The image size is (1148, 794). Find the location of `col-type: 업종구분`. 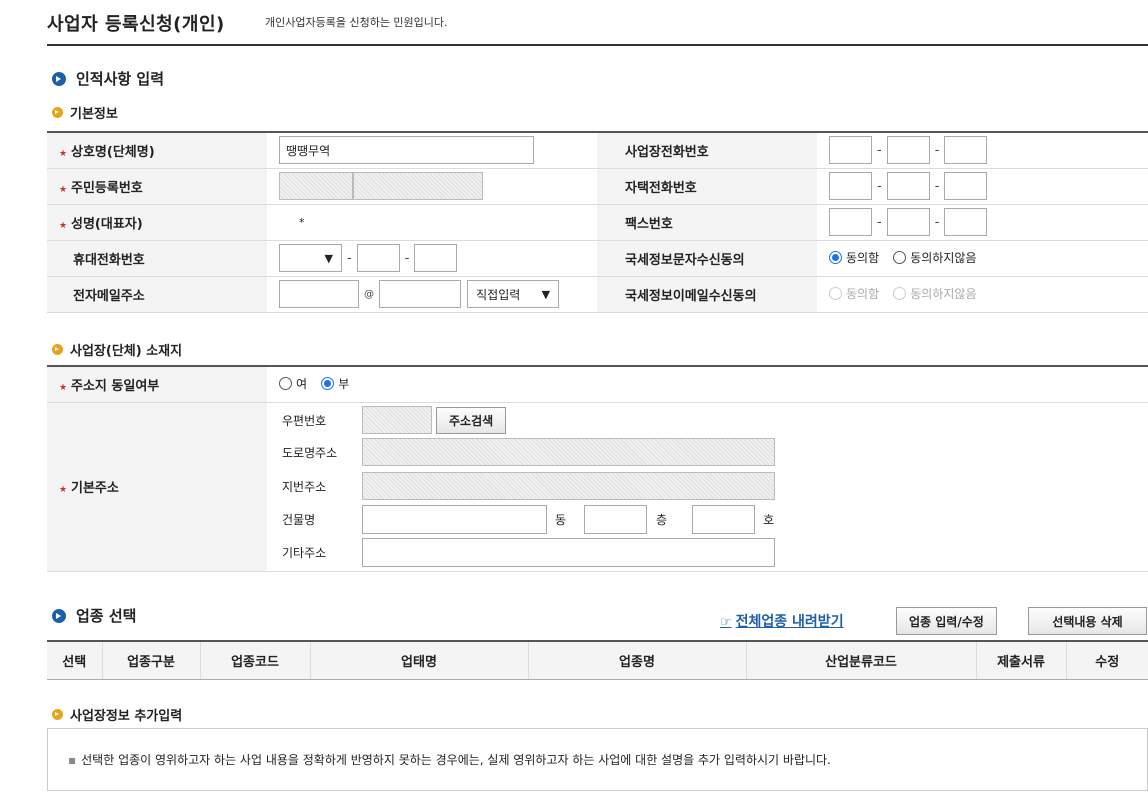

col-type: 업종구분 is located at coordinates (151, 660).